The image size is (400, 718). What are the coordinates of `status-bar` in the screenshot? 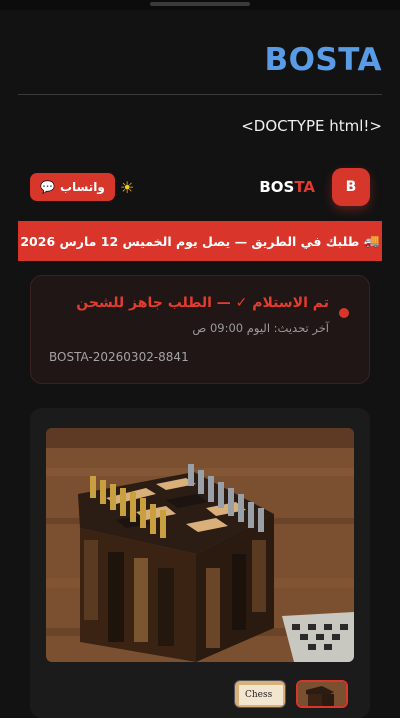 It's located at (200, 5).